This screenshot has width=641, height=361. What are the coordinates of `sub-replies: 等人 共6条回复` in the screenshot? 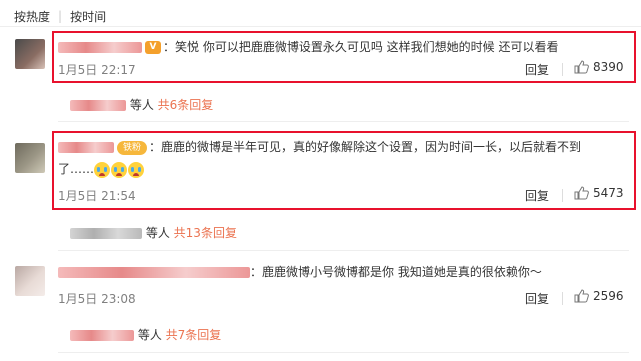 It's located at (141, 104).